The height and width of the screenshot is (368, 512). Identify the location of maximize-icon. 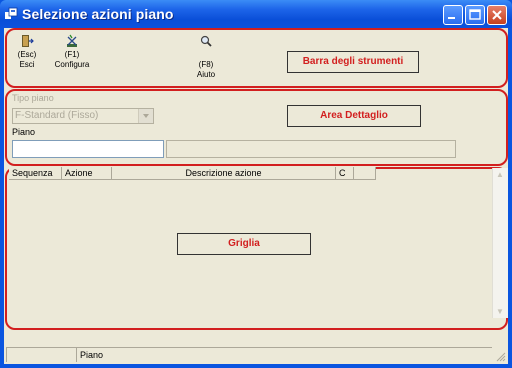
(475, 14).